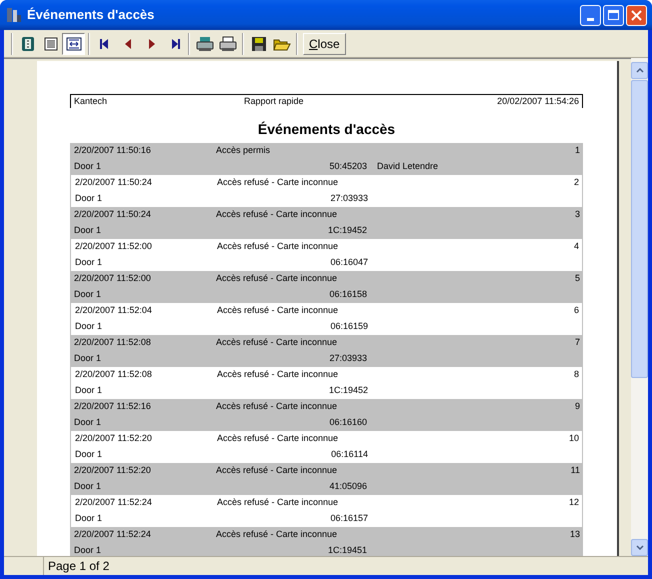  Describe the element at coordinates (347, 167) in the screenshot. I see `card-number: 50:45203` at that location.